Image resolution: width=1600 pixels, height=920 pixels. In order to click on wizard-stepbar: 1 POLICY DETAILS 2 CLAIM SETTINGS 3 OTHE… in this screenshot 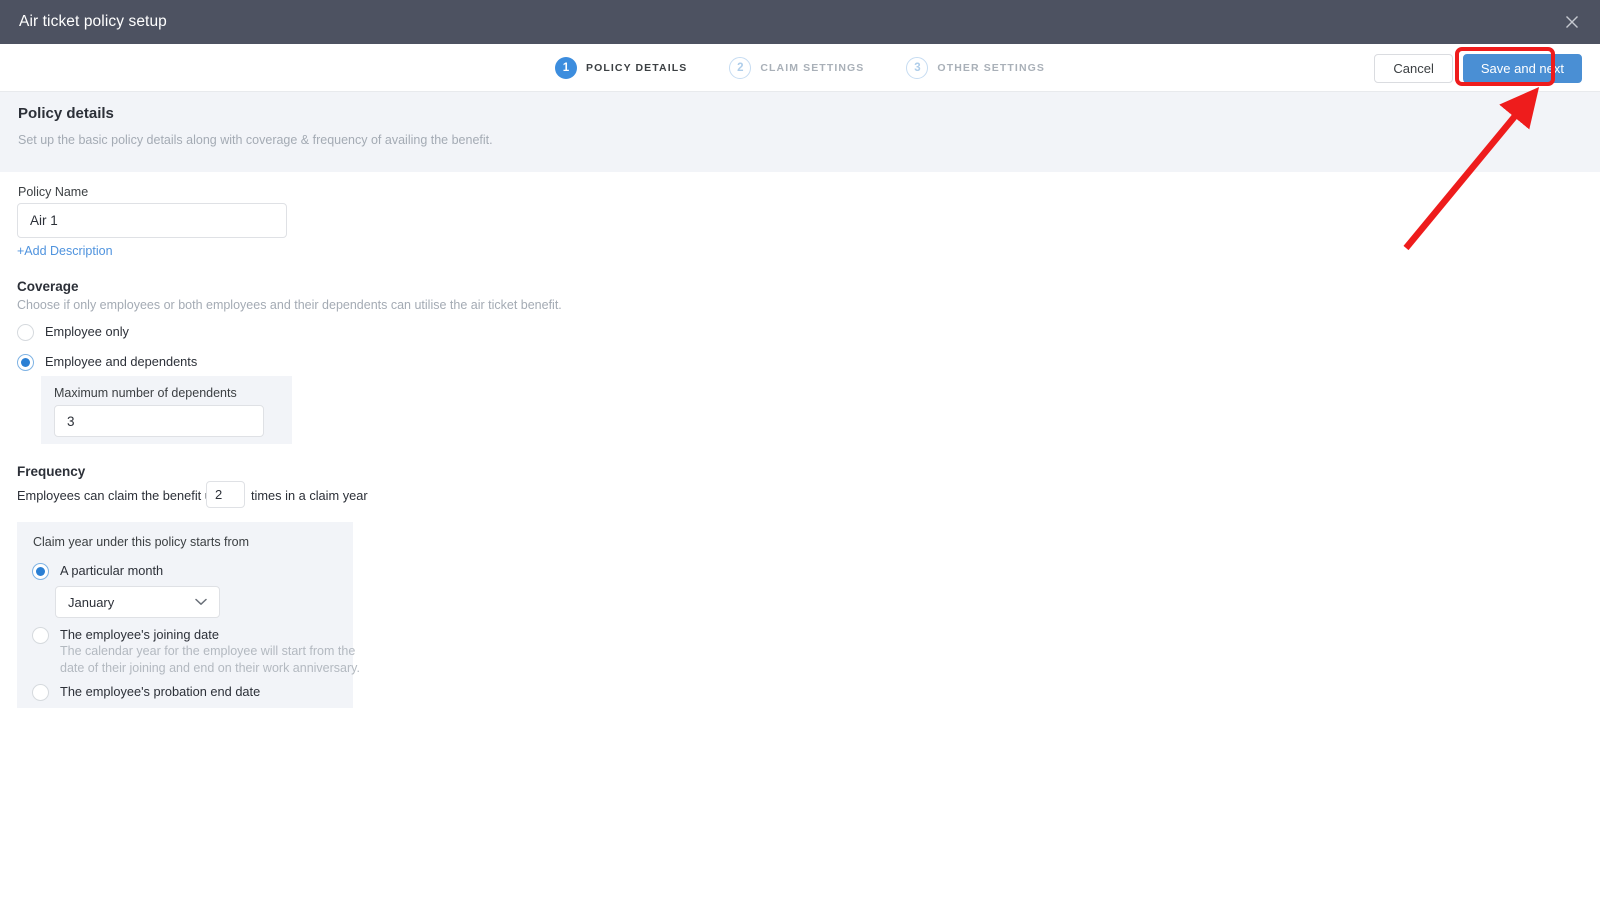, I will do `click(800, 68)`.